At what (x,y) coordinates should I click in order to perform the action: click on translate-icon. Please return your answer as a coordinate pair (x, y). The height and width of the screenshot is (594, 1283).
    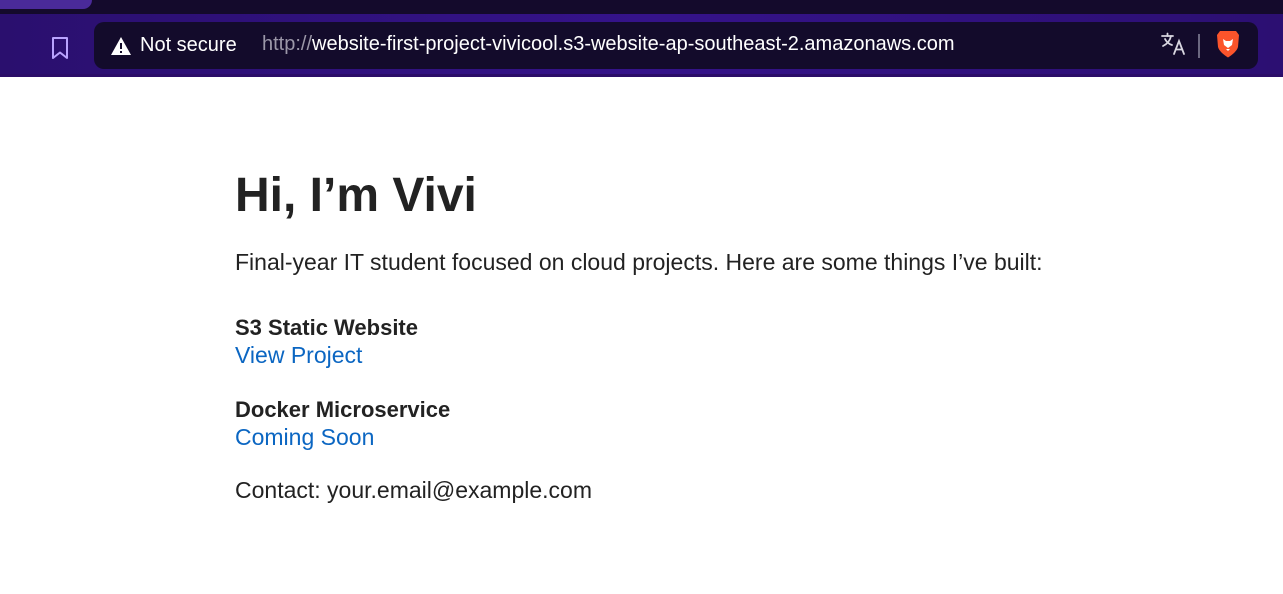
    Looking at the image, I should click on (1174, 46).